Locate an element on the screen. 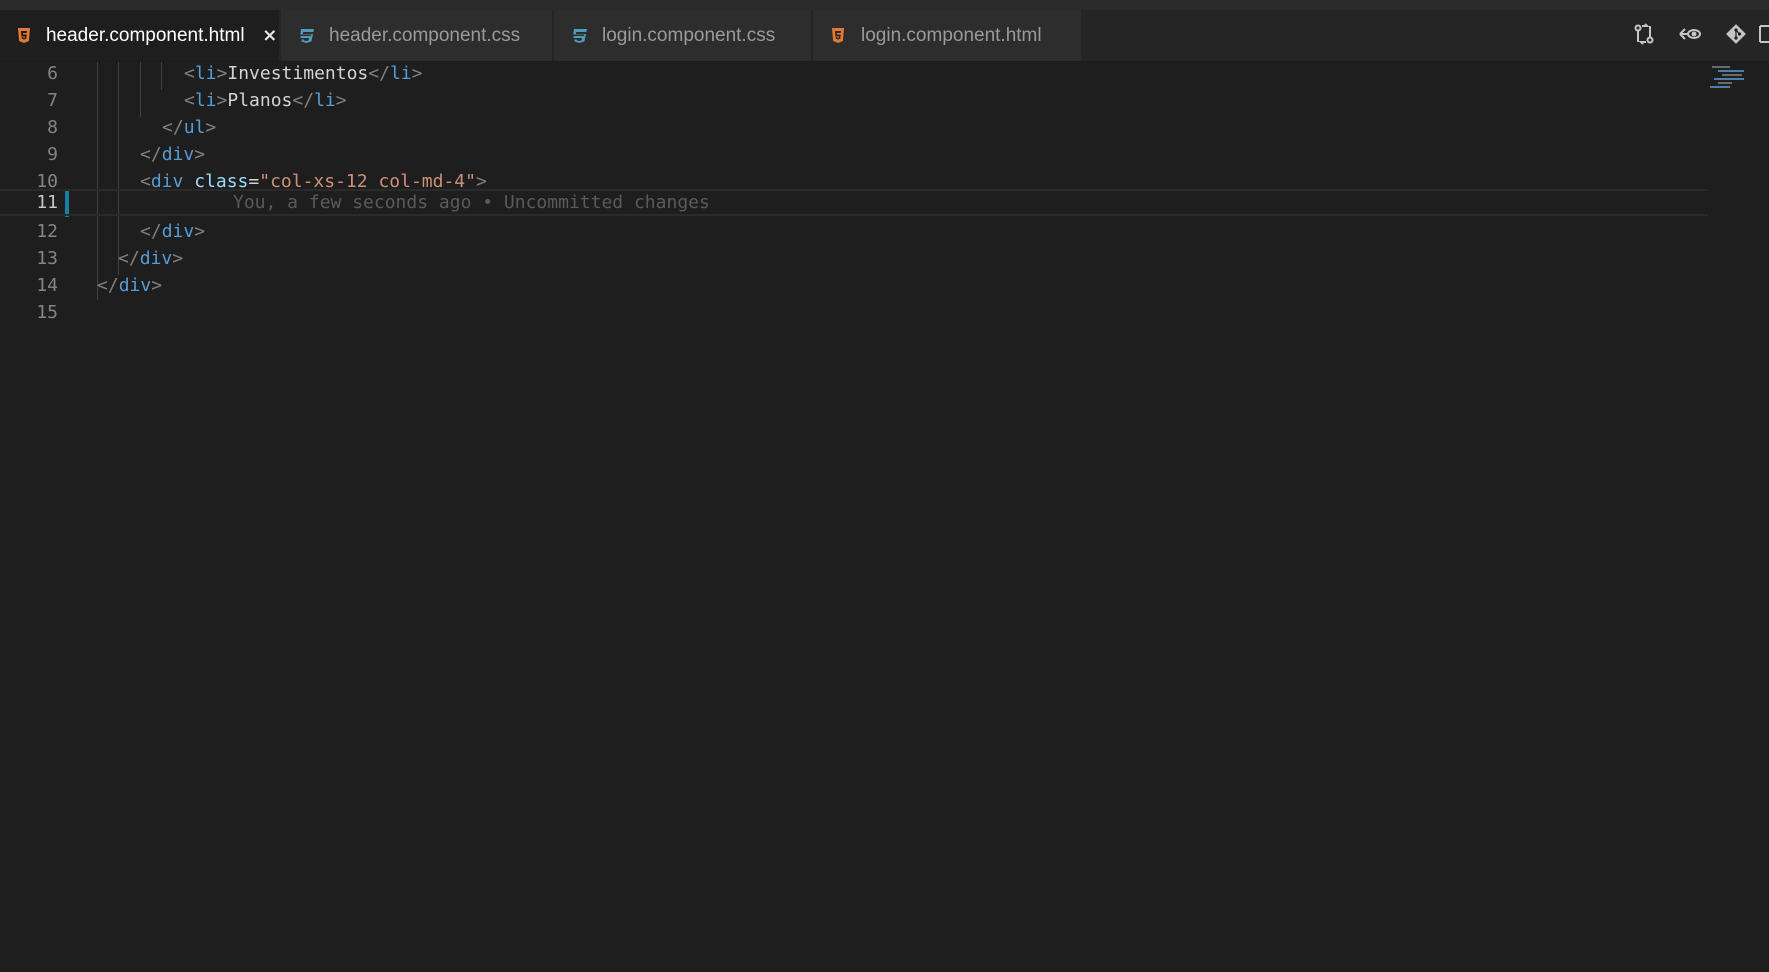 This screenshot has height=972, width=1769. code-line: 14 </div> is located at coordinates (854, 285).